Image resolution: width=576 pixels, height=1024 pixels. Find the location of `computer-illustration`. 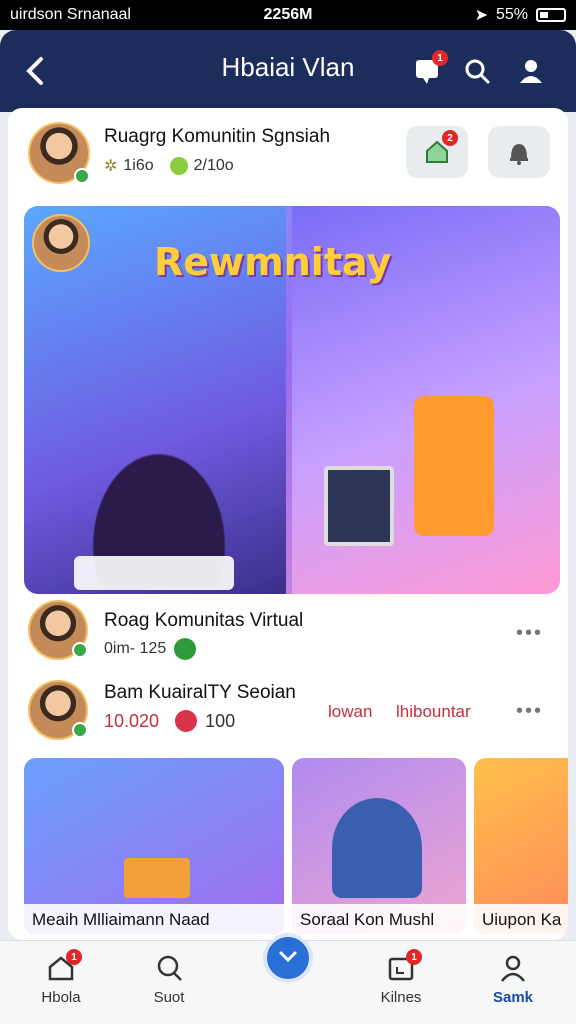

computer-illustration is located at coordinates (359, 506).